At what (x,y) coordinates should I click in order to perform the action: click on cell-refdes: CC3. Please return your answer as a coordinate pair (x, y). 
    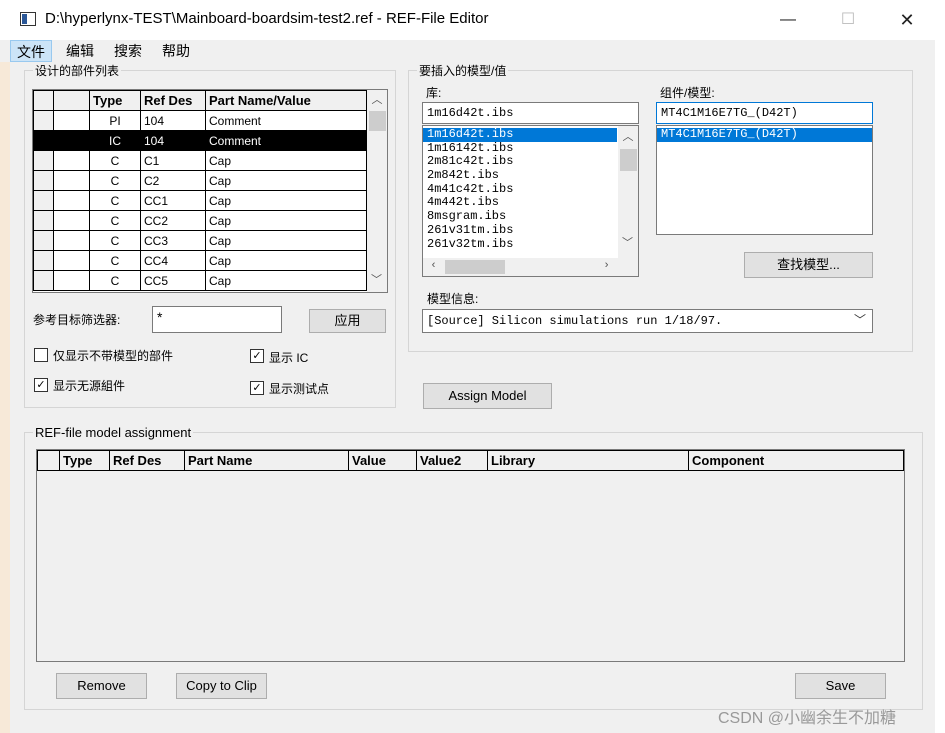
    Looking at the image, I should click on (173, 240).